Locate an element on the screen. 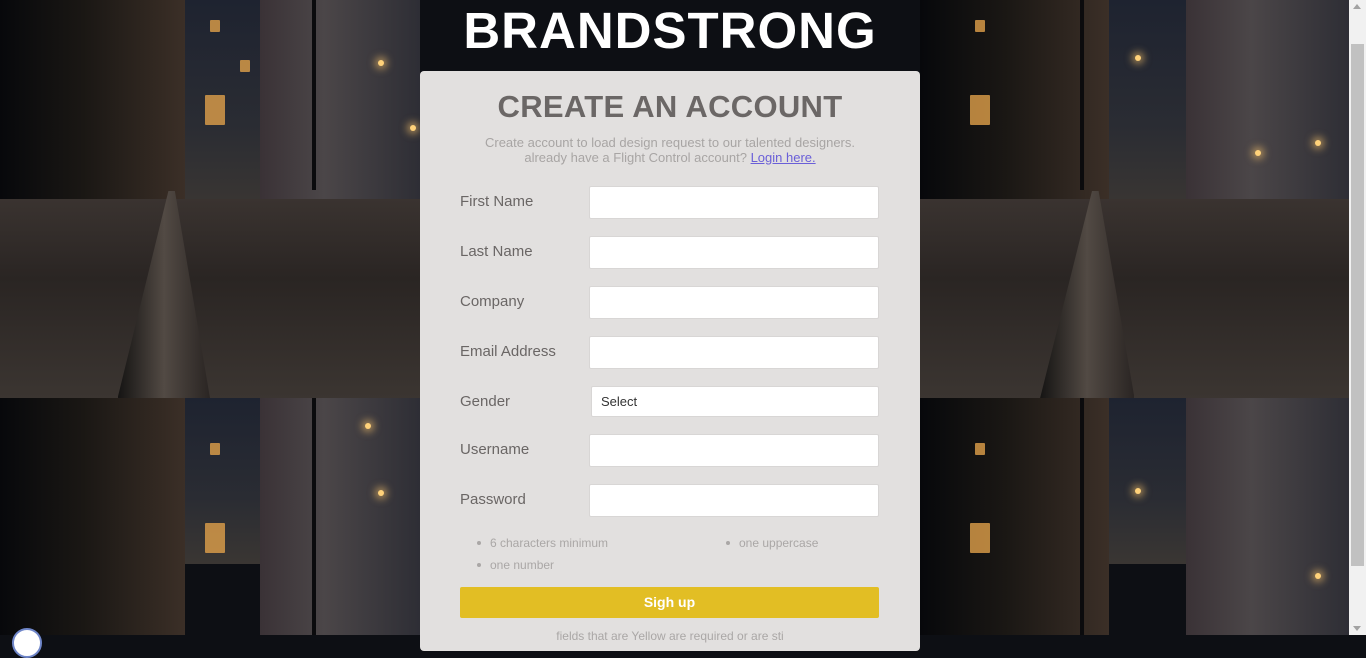 This screenshot has width=1366, height=658. gender-select: Select is located at coordinates (735, 401).